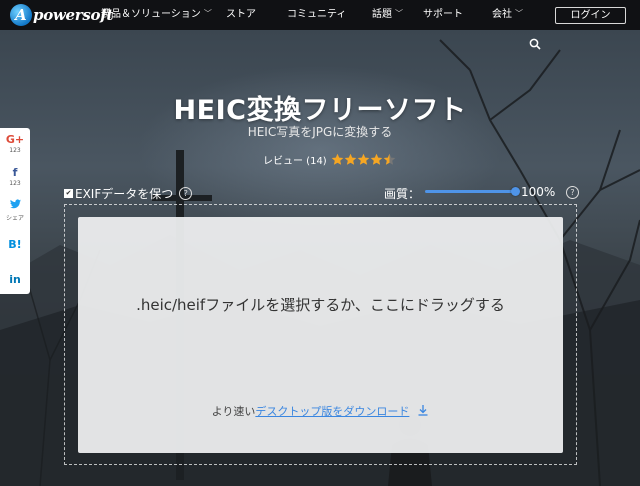 The image size is (640, 486). I want to click on exif-option: ✔ EXIFデータを保つ ?, so click(128, 193).